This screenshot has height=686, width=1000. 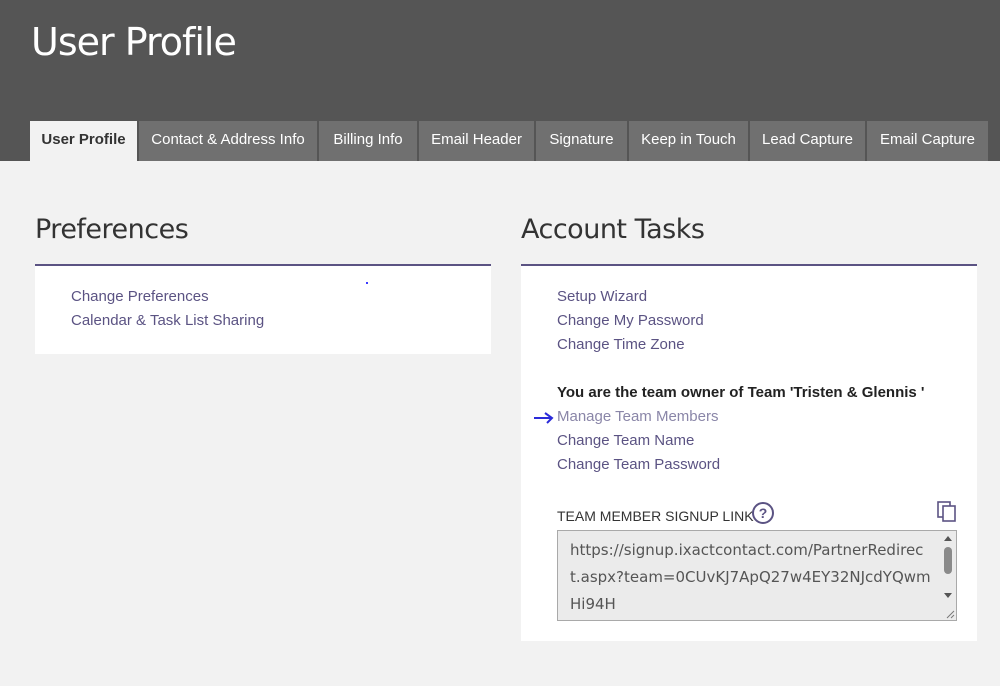 What do you see at coordinates (807, 141) in the screenshot?
I see `tab-lead-capture: Lead Capture` at bounding box center [807, 141].